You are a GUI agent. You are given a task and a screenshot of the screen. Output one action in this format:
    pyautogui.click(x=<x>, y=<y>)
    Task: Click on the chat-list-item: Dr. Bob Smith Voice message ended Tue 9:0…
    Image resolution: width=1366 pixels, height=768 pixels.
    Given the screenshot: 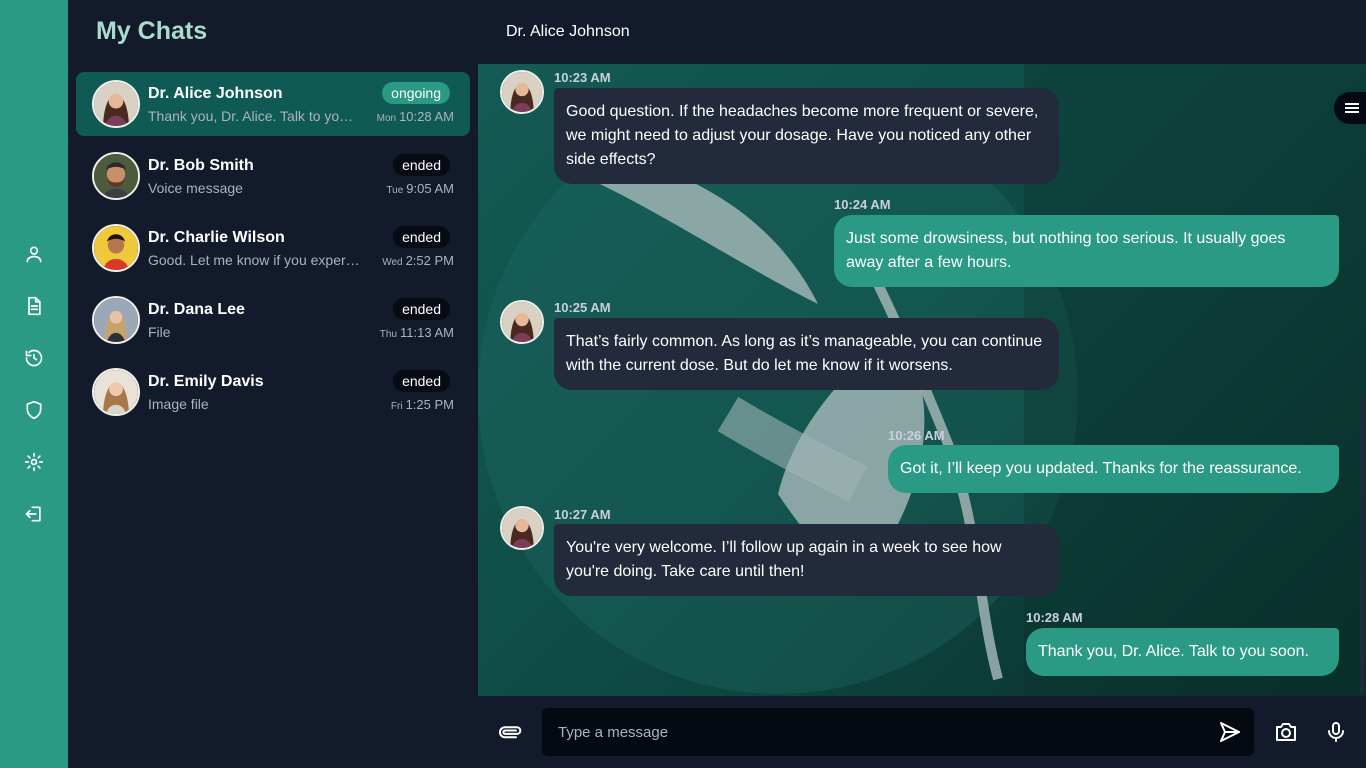 What is the action you would take?
    pyautogui.click(x=273, y=176)
    